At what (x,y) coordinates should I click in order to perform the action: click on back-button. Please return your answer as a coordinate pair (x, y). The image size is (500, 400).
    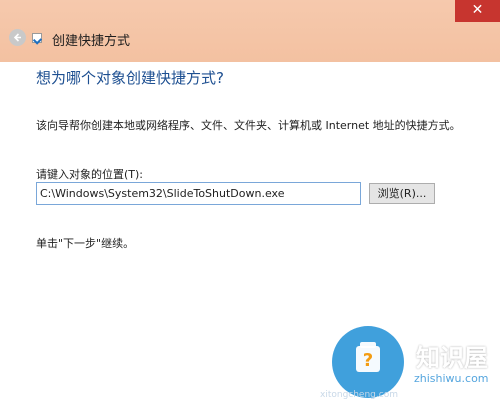
    Looking at the image, I should click on (17, 37).